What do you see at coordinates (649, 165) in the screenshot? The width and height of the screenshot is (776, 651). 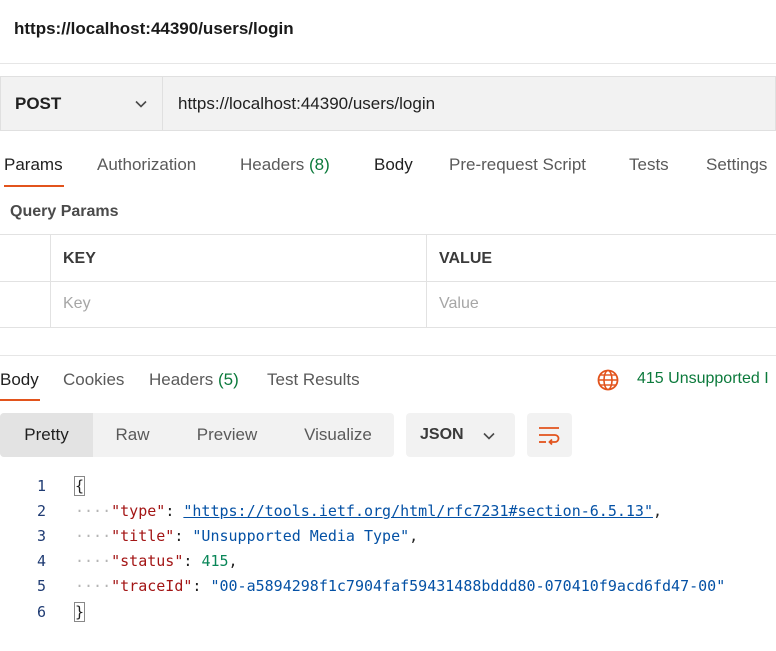 I see `tab-tests: Tests` at bounding box center [649, 165].